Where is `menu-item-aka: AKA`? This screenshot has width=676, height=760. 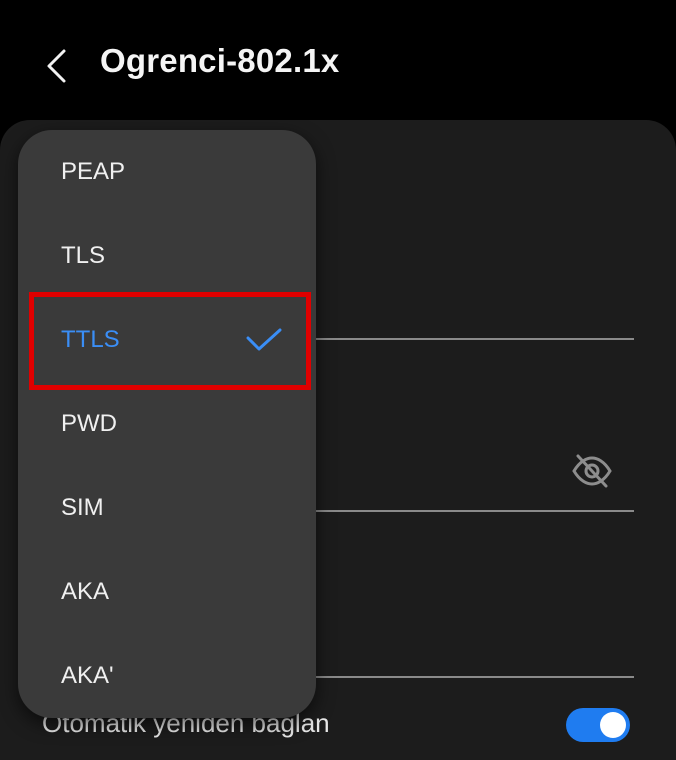 menu-item-aka: AKA is located at coordinates (167, 592).